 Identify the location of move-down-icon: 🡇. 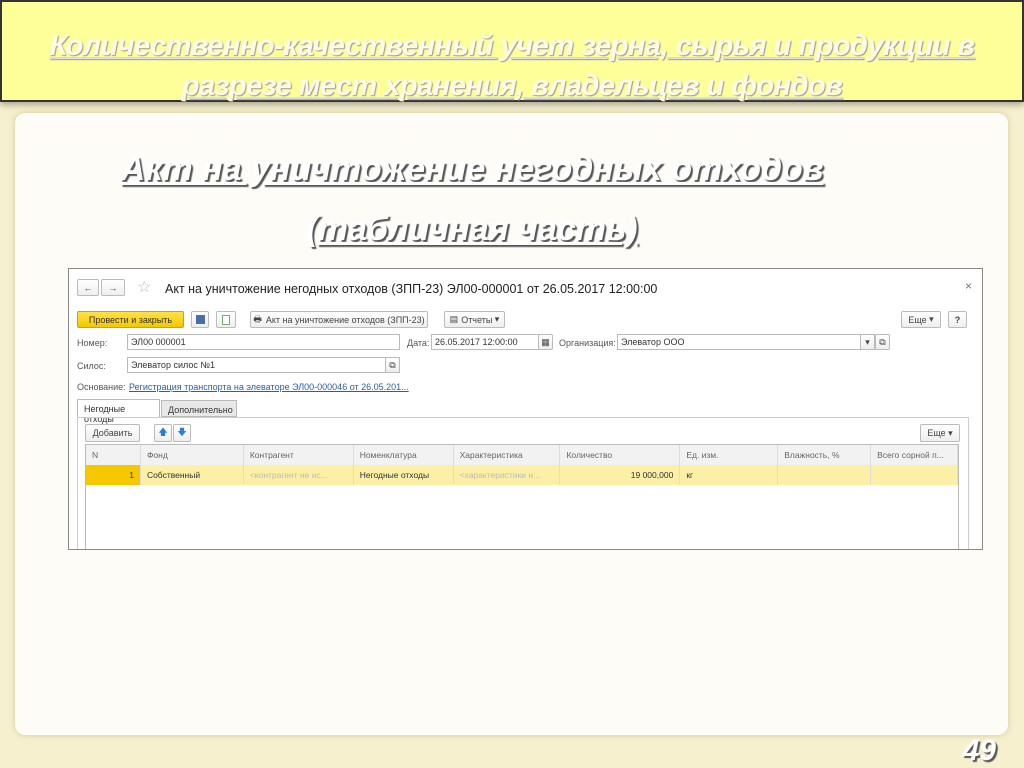
(182, 433).